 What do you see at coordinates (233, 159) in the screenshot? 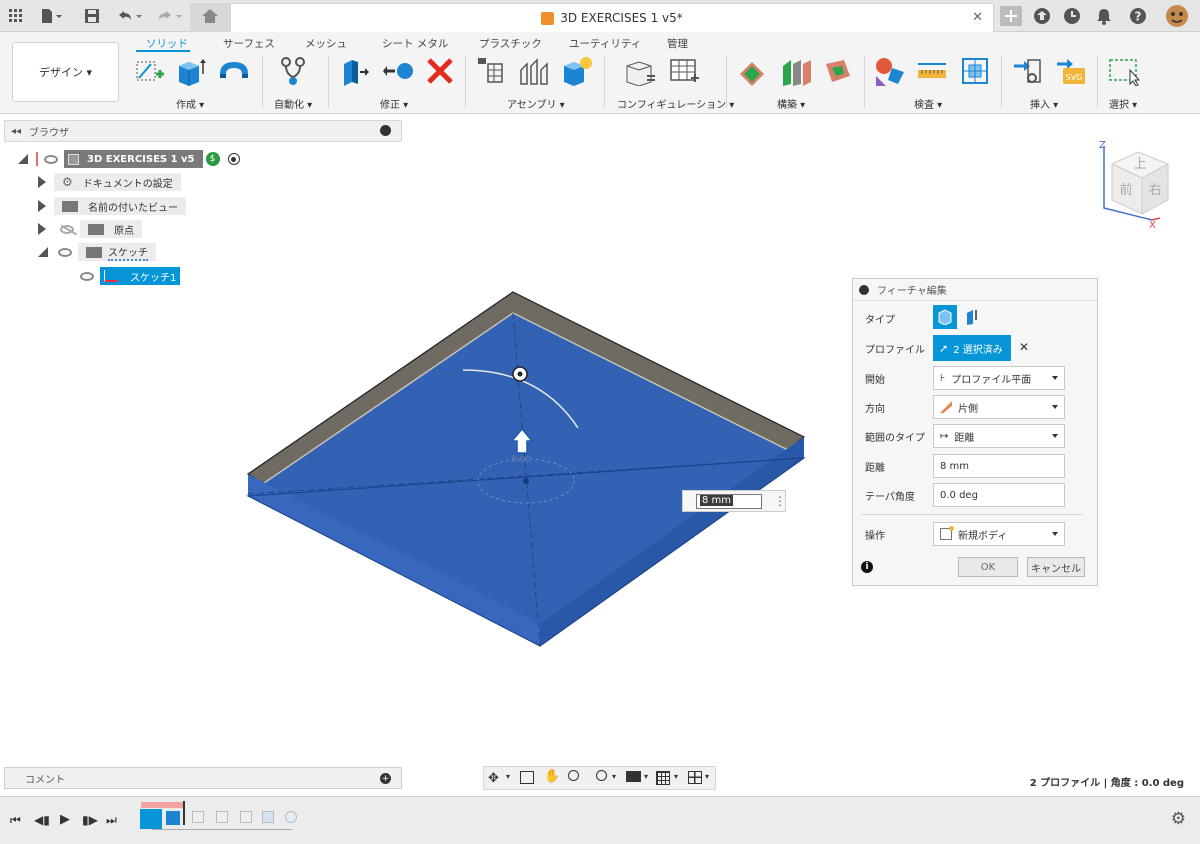
I see `activate-radio-icon` at bounding box center [233, 159].